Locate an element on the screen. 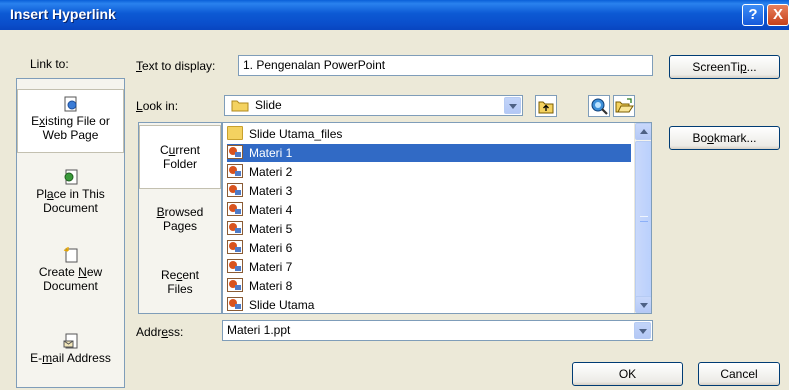 This screenshot has width=789, height=390. link-create-new-document-label: Create New Document is located at coordinates (70, 279).